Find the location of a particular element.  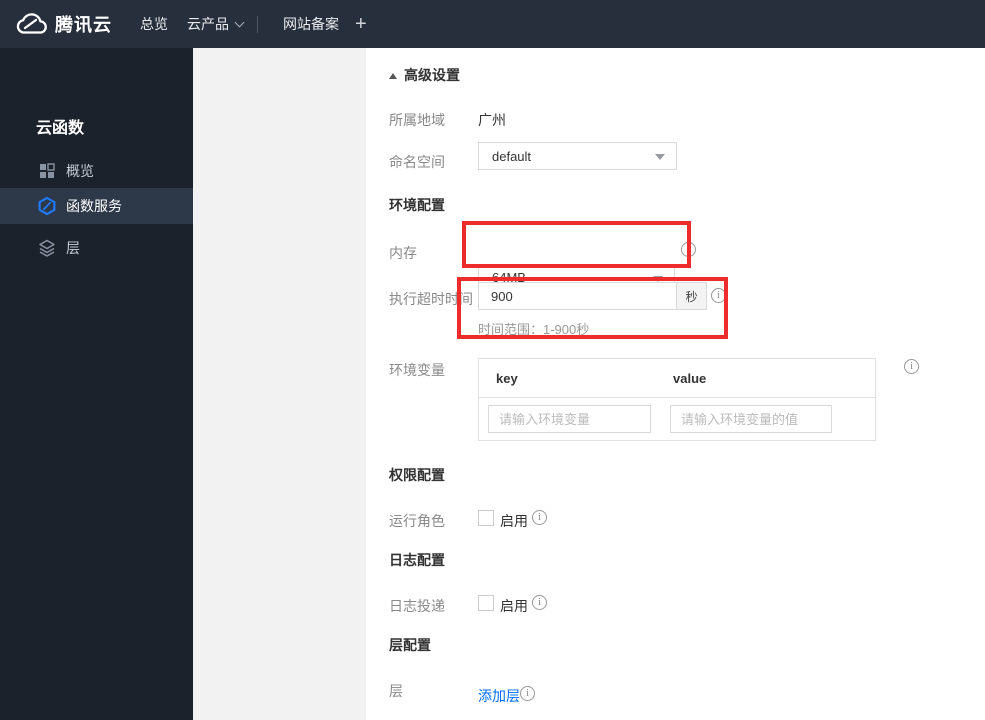

timeout-unit: 秒 is located at coordinates (692, 296).